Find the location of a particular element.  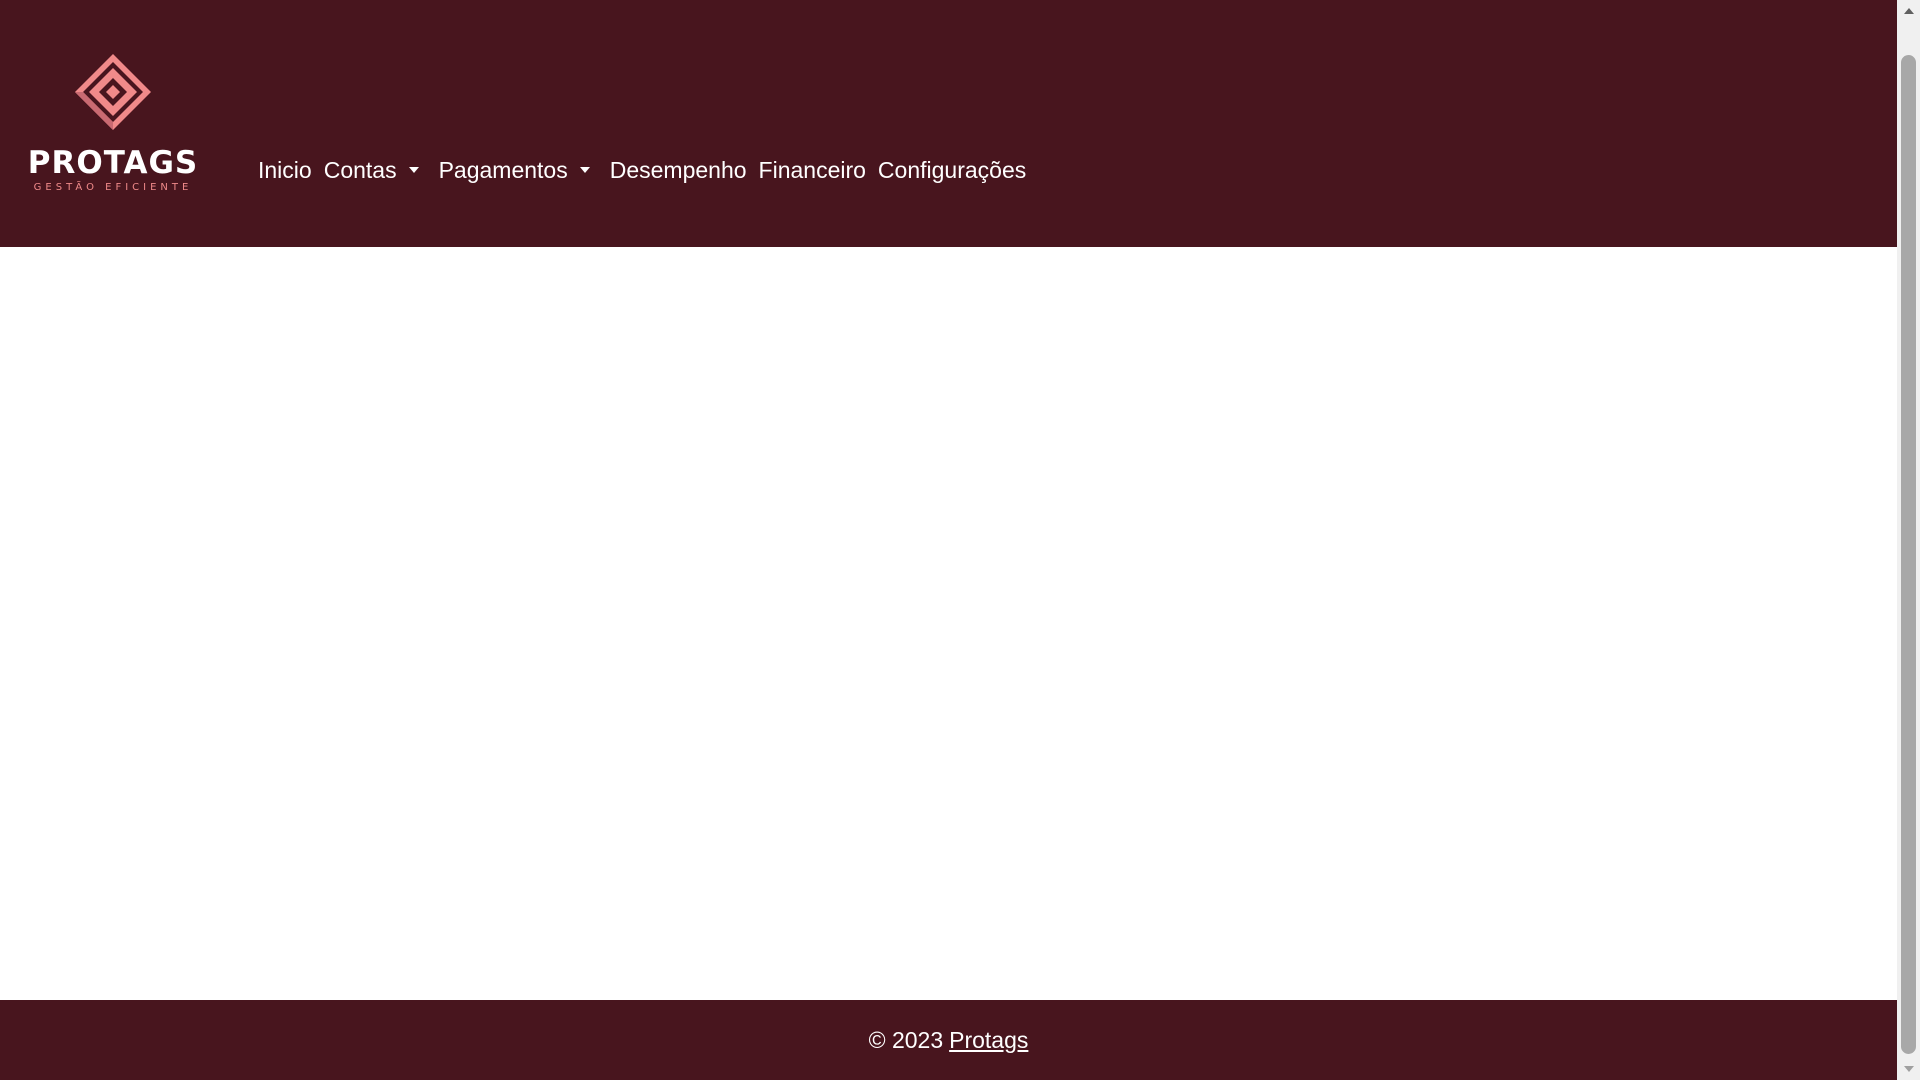

protags-logo: PROTAGS GESTÃO EFICIENTE is located at coordinates (113, 123).